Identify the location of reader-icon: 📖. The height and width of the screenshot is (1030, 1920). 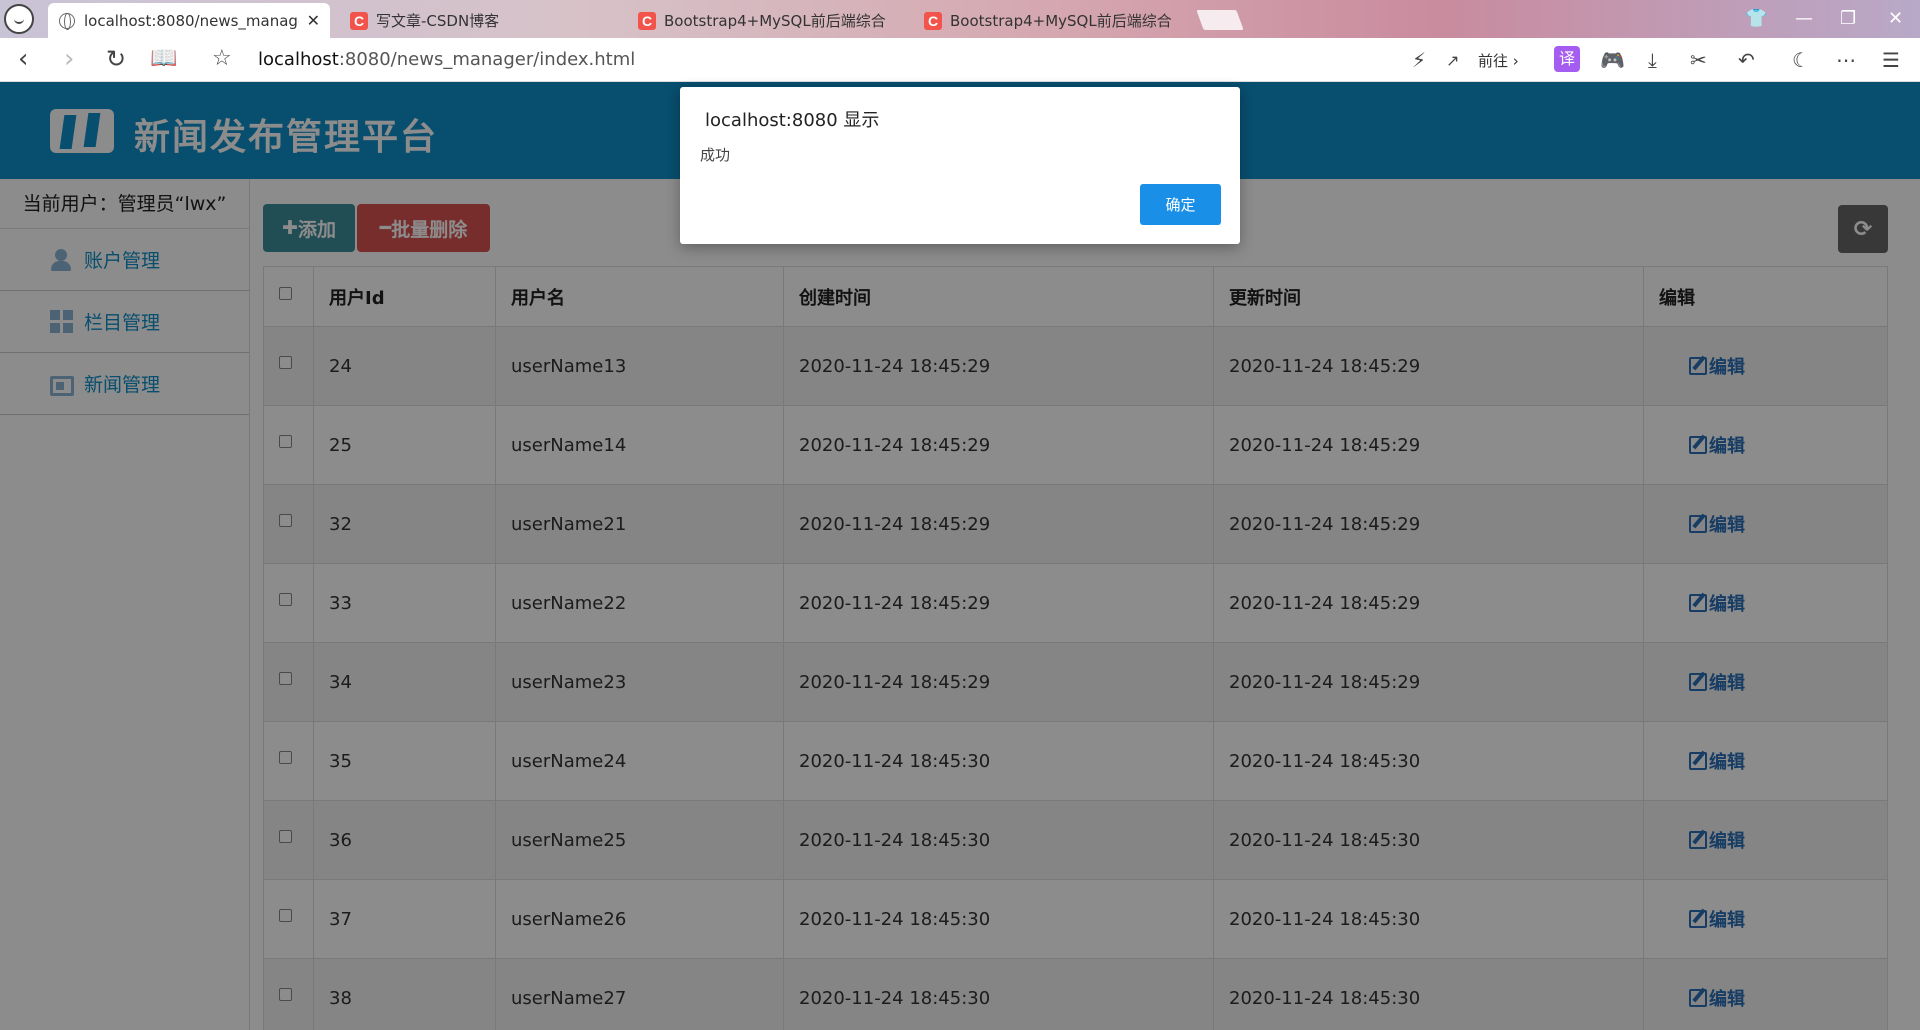
(163, 59).